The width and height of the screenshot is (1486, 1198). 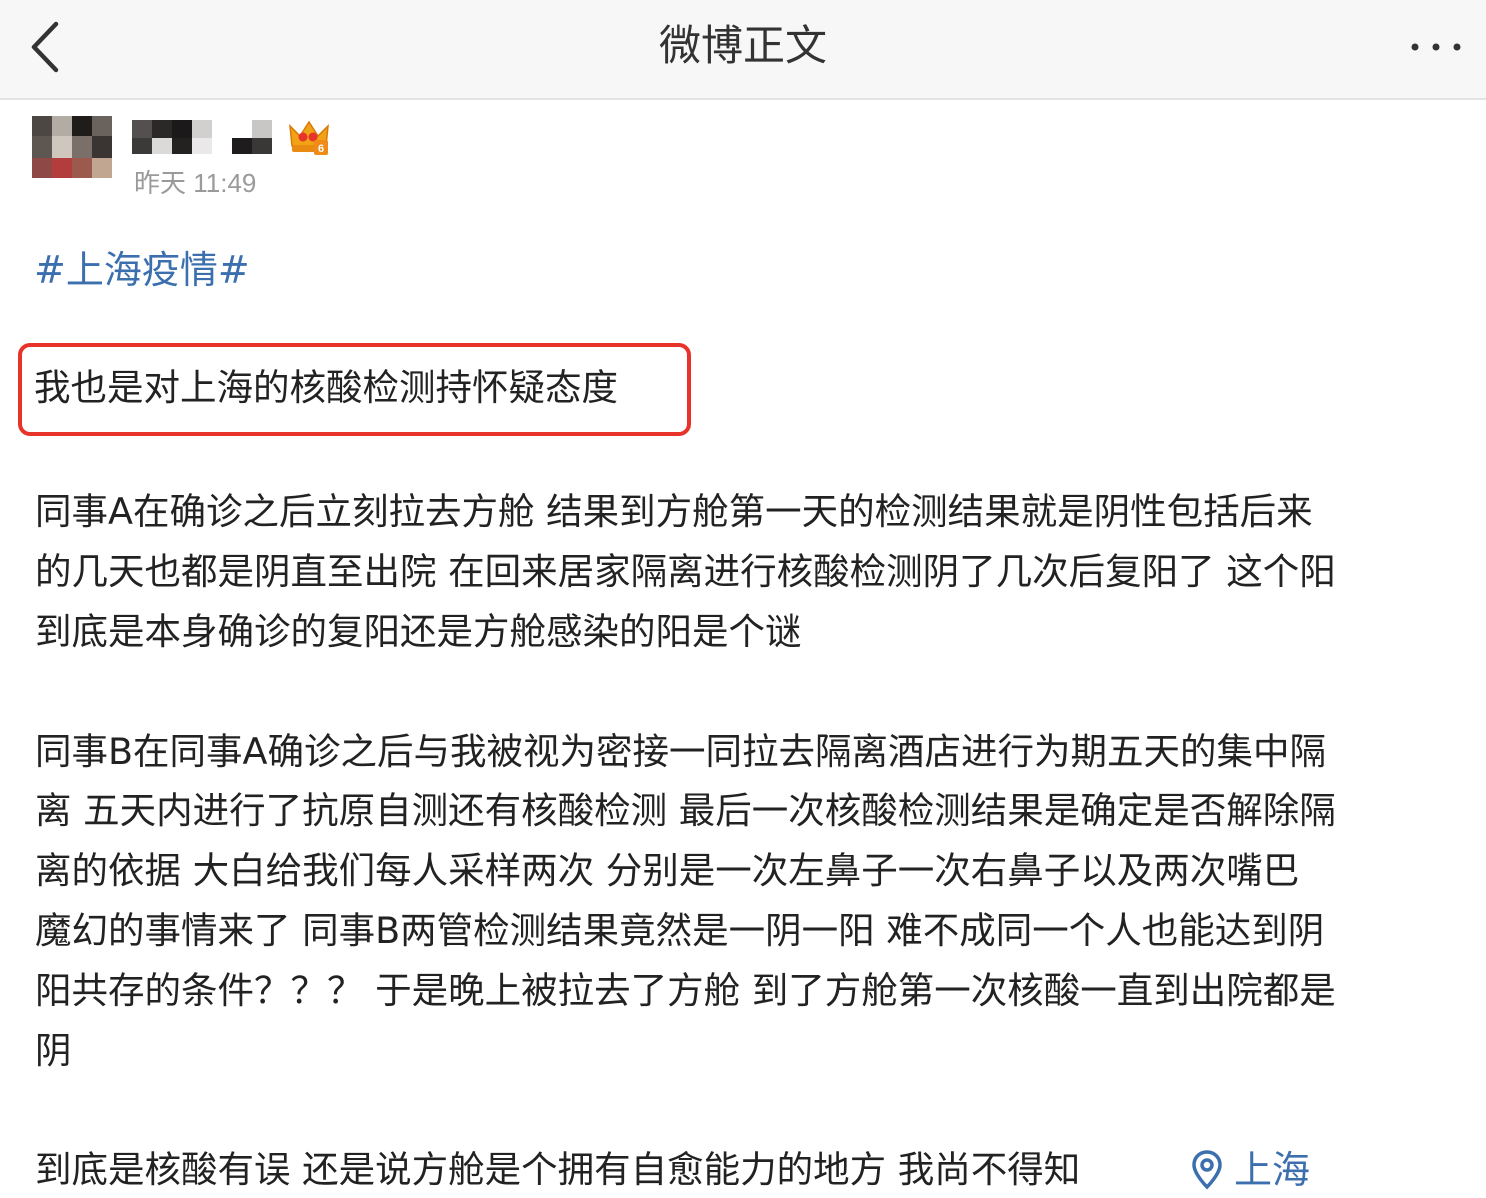 I want to click on navbar: 微博正文, so click(x=743, y=50).